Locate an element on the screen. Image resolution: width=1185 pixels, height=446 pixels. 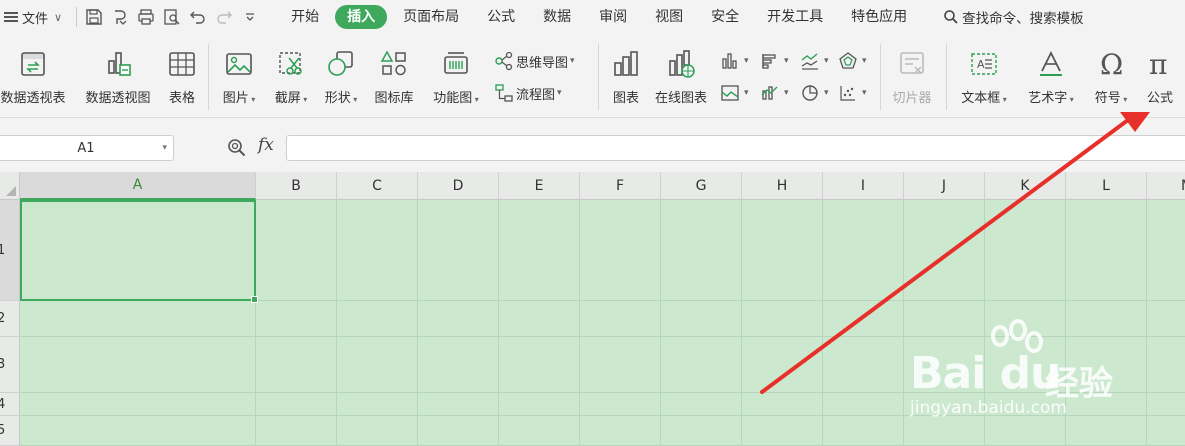
row-header-label: 3 is located at coordinates (2, 364).